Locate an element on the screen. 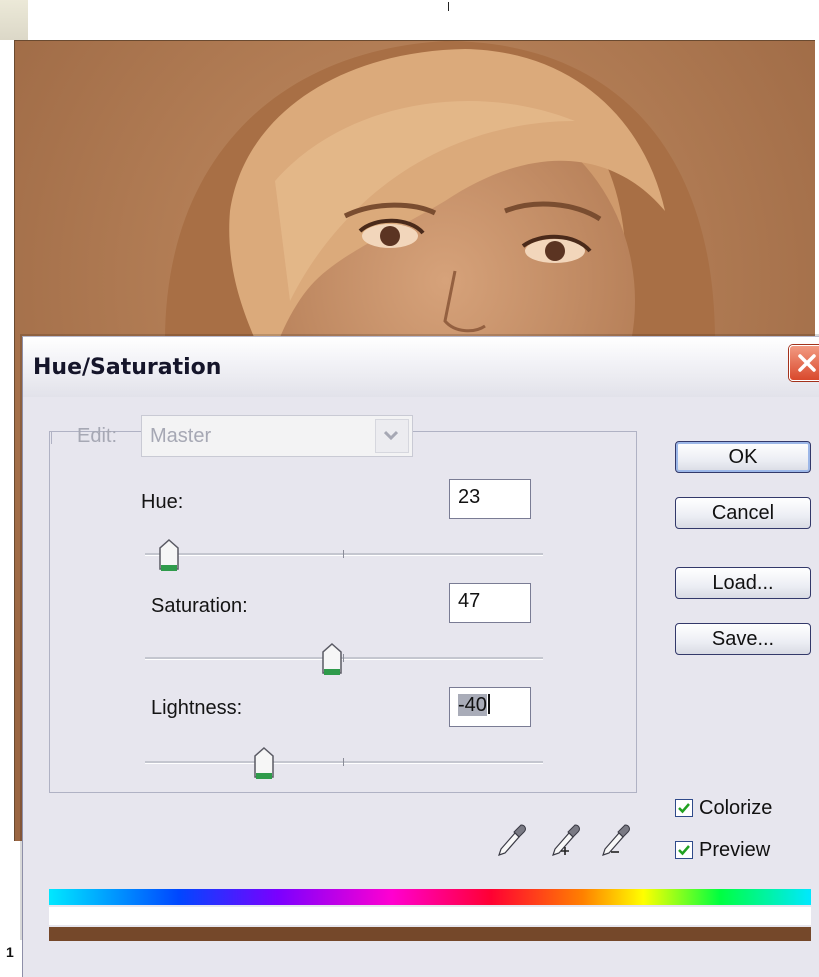 This screenshot has width=819, height=977. eyedropper-icon is located at coordinates (511, 841).